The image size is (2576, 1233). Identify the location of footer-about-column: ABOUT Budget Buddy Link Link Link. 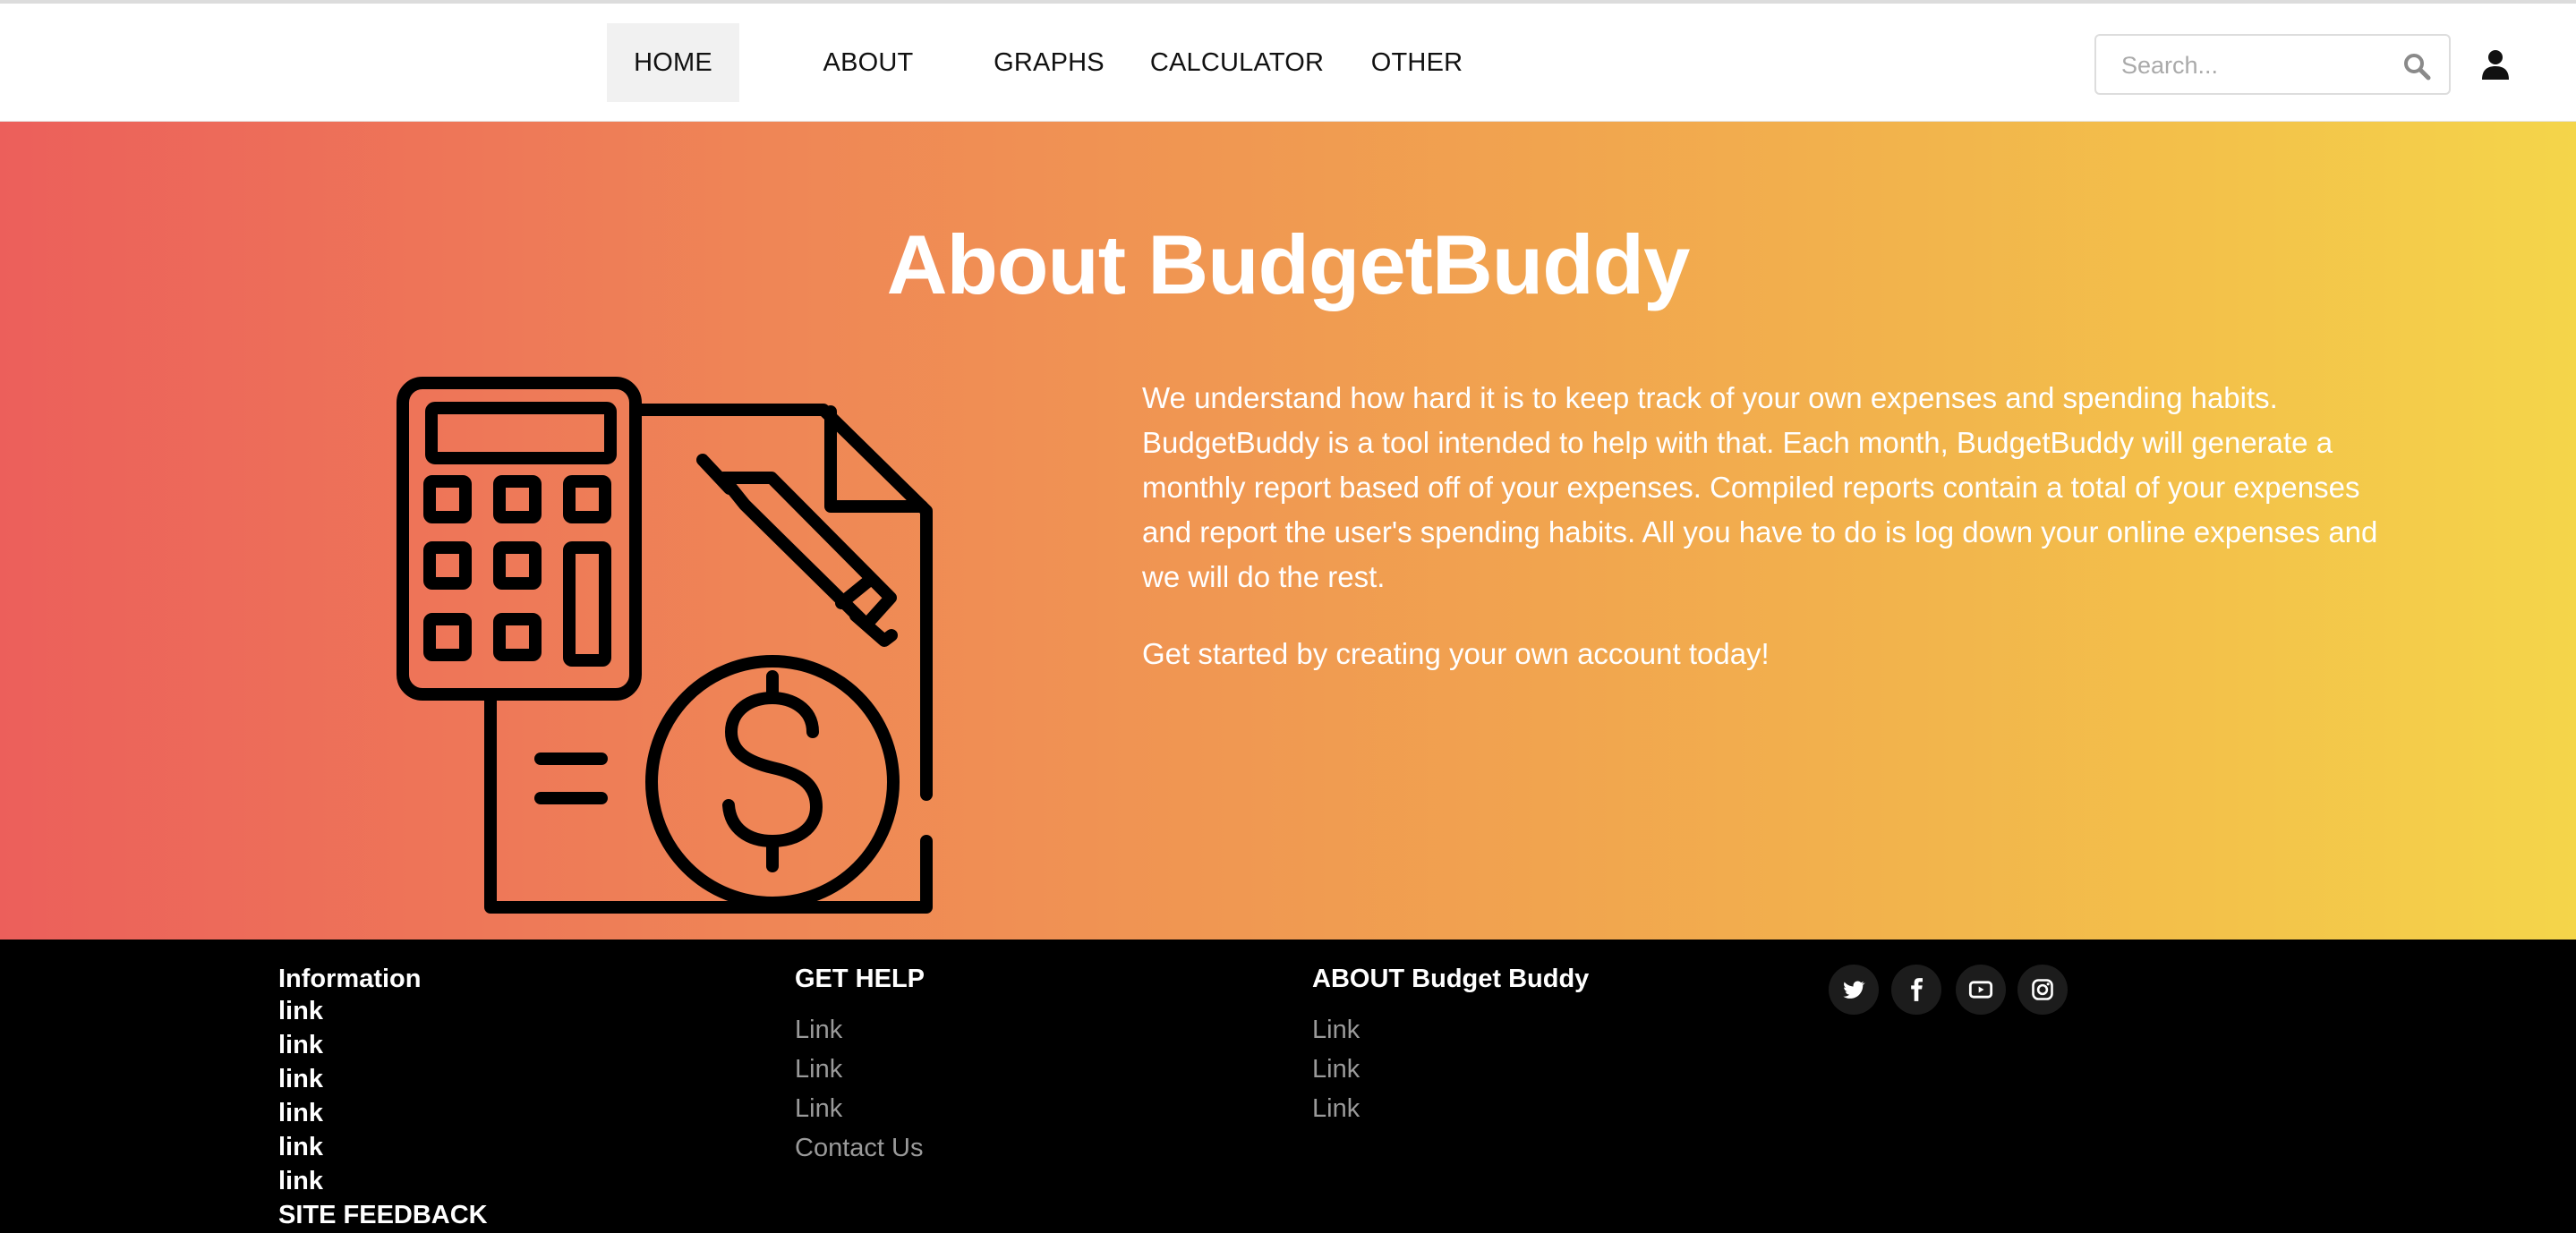
(1450, 1046).